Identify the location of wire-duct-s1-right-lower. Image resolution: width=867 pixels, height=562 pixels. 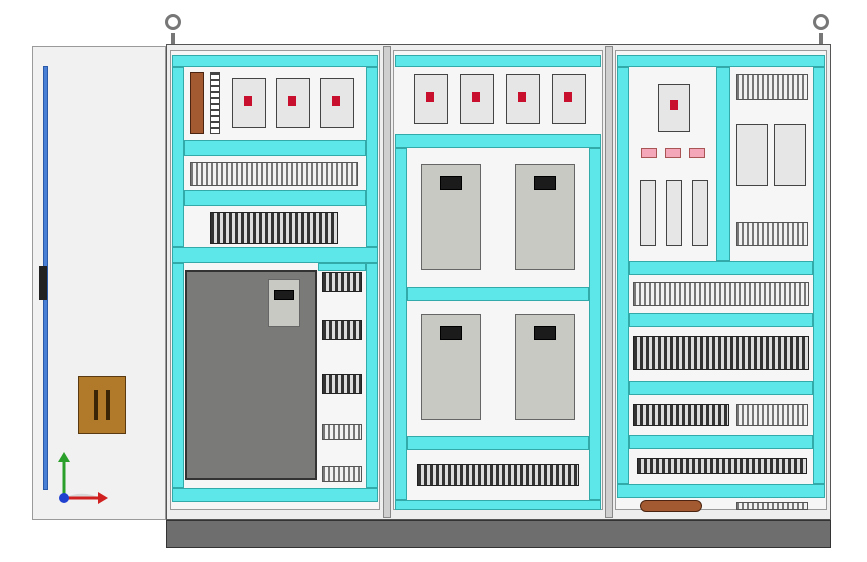
(372, 375).